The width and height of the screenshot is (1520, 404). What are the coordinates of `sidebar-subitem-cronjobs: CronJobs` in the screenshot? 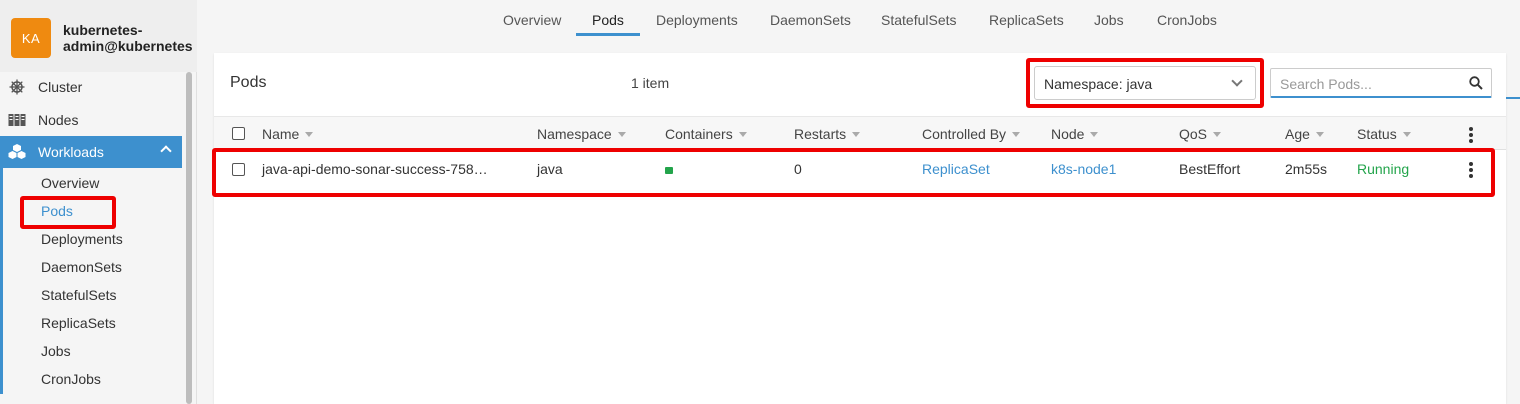 It's located at (71, 379).